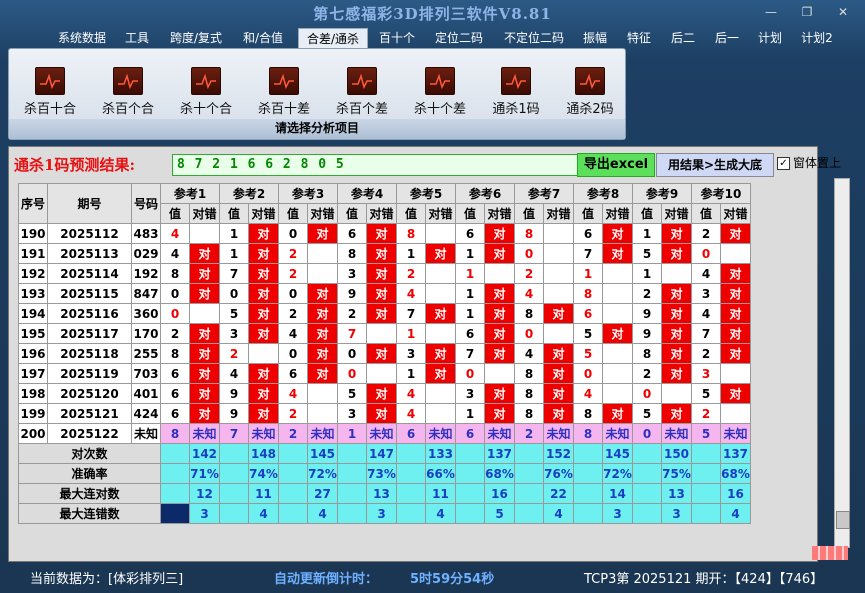 The width and height of the screenshot is (865, 593). Describe the element at coordinates (317, 129) in the screenshot. I see `ribbon-footer: 请选择分析项目` at that location.